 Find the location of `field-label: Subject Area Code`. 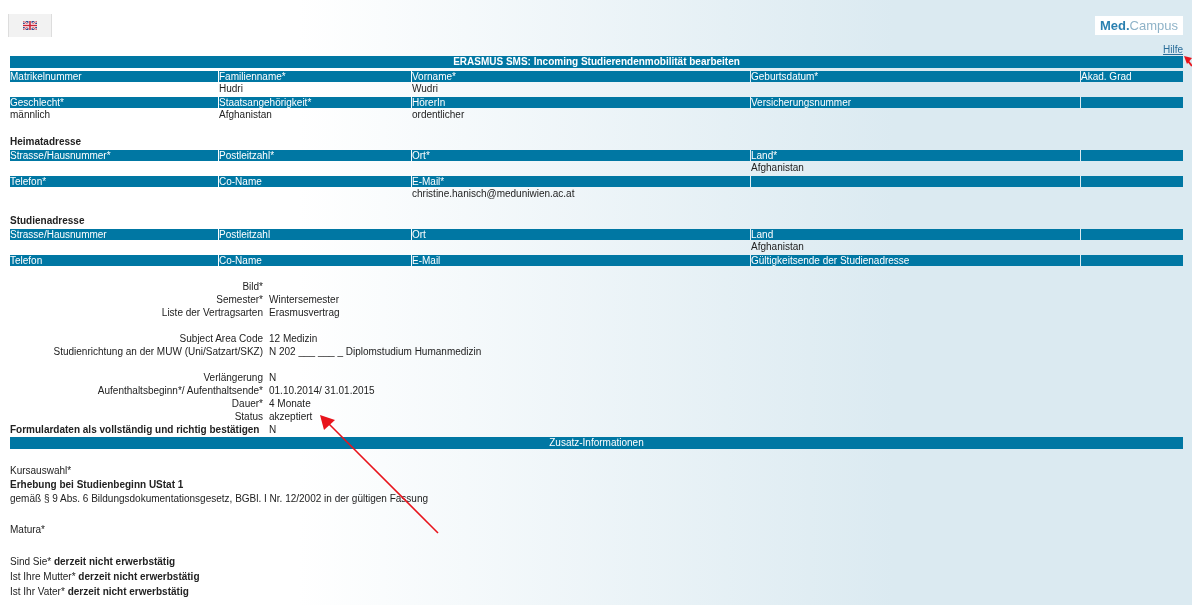

field-label: Subject Area Code is located at coordinates (220, 338).